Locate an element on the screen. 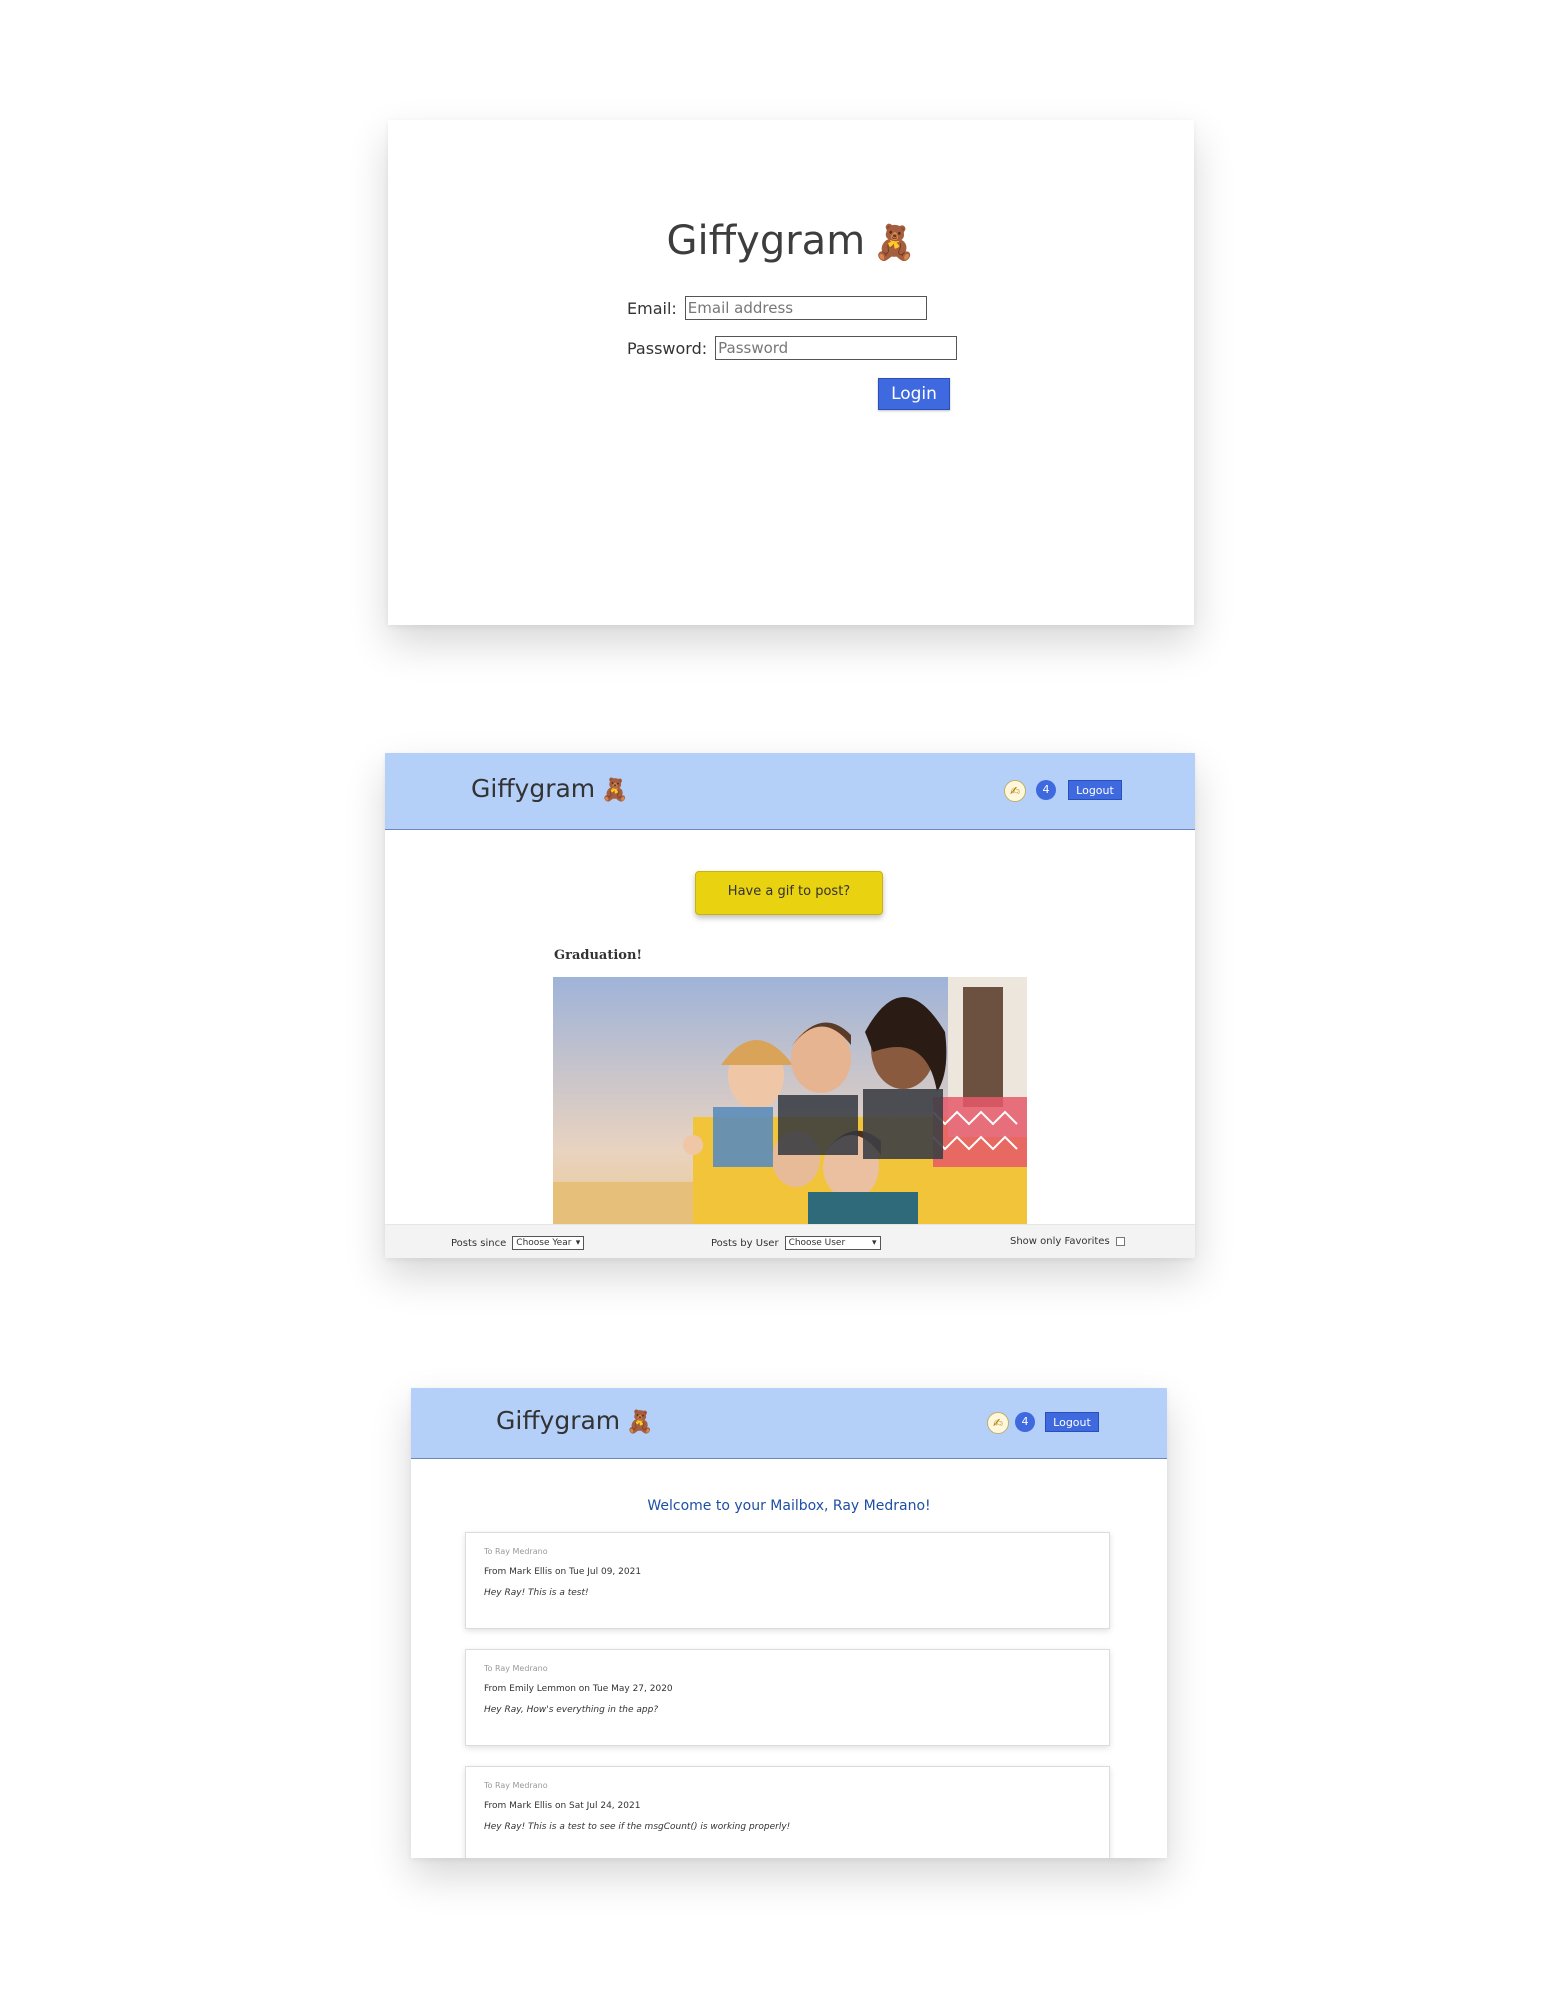  posts-by-user-filter: Posts by User Choose User ▾ is located at coordinates (796, 1243).